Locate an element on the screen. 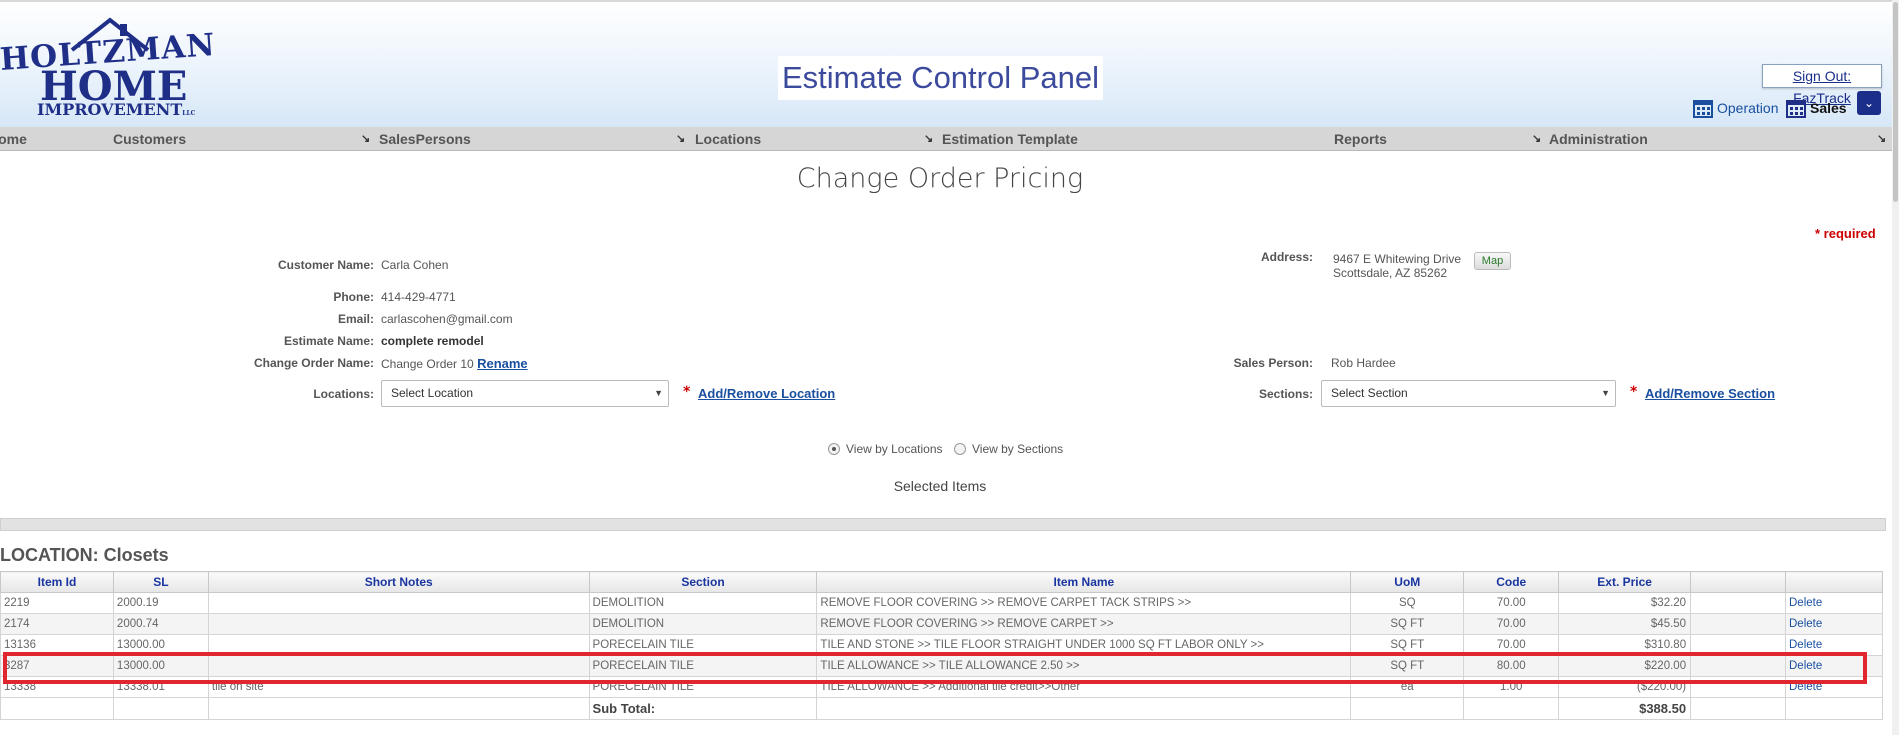 Image resolution: width=1899 pixels, height=735 pixels. sales-label: Sales is located at coordinates (1828, 108).